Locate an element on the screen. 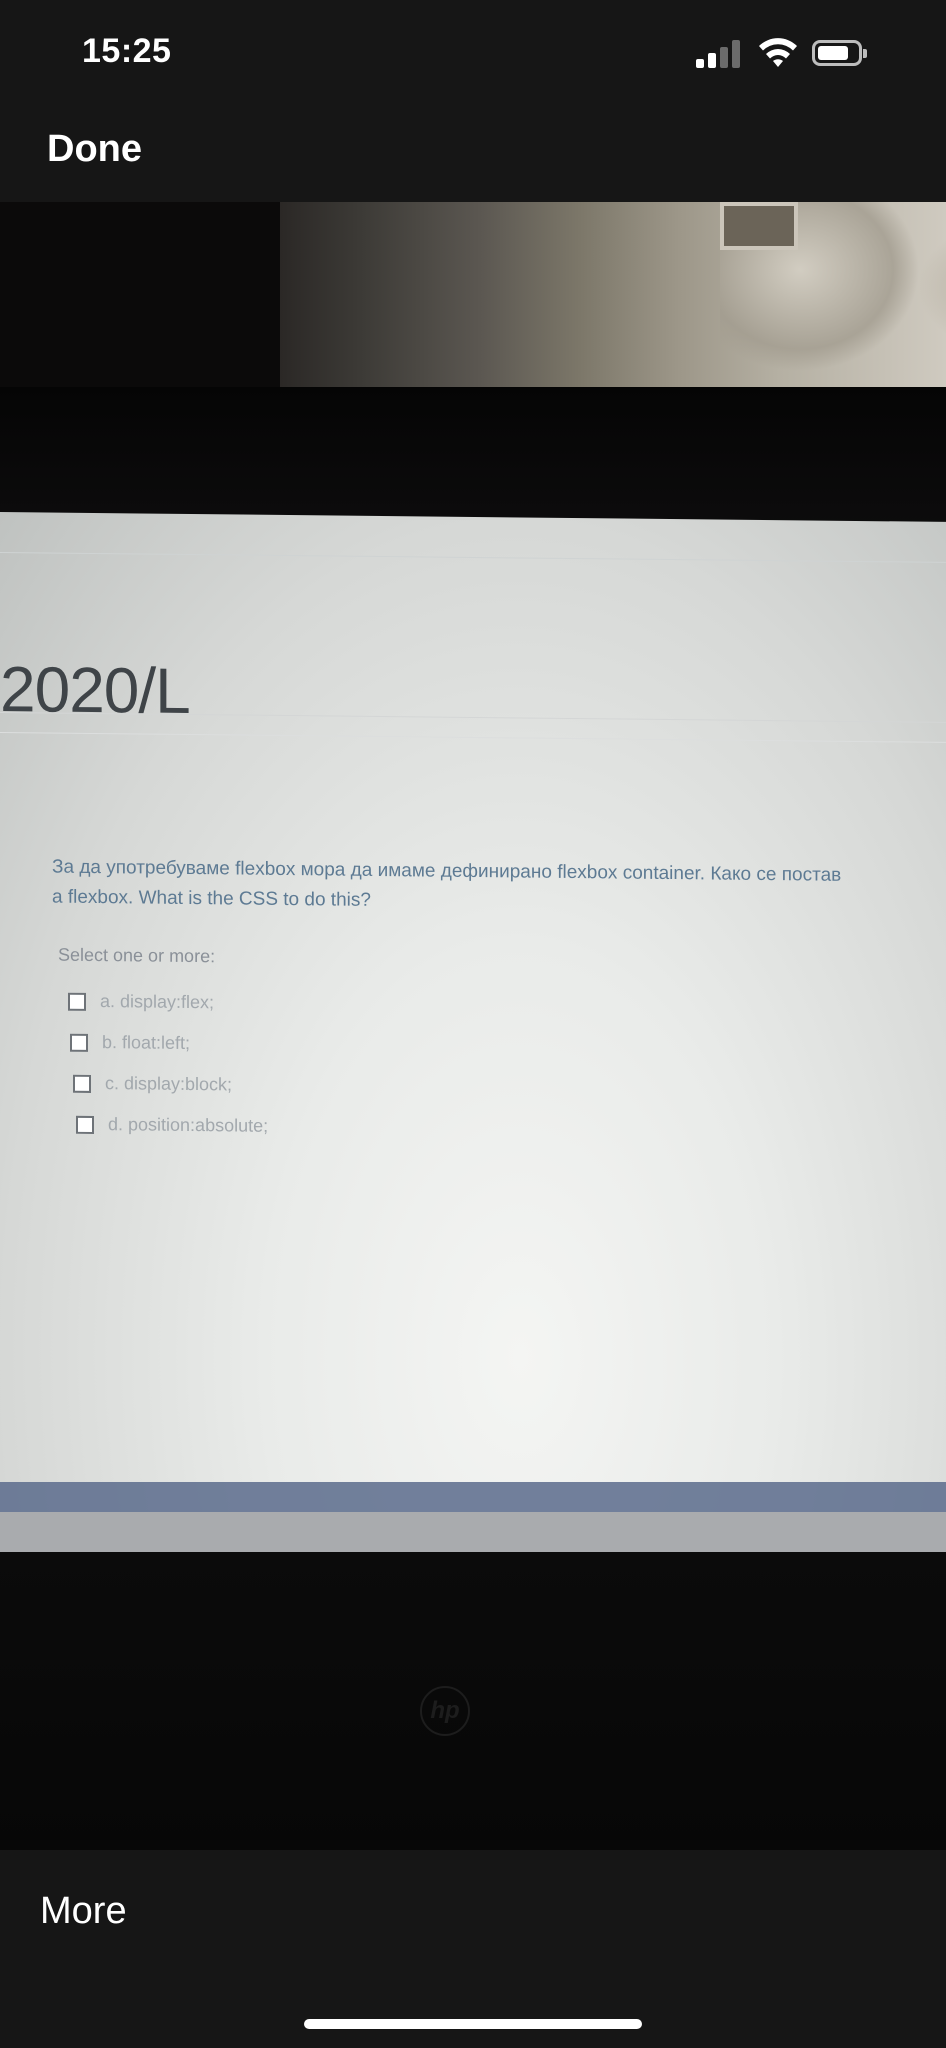 This screenshot has height=2048, width=946. answer-option-label: b. float:left; is located at coordinates (146, 1042).